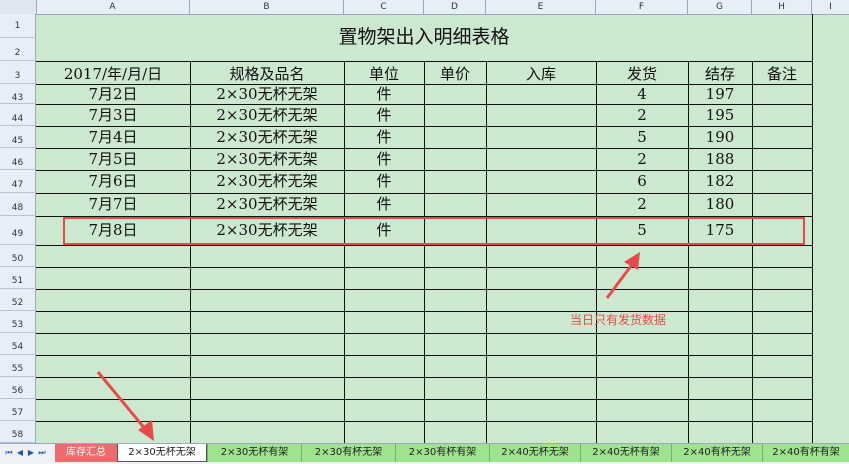 This screenshot has width=849, height=464. What do you see at coordinates (42, 453) in the screenshot?
I see `last-sheet-icon: ⏭` at bounding box center [42, 453].